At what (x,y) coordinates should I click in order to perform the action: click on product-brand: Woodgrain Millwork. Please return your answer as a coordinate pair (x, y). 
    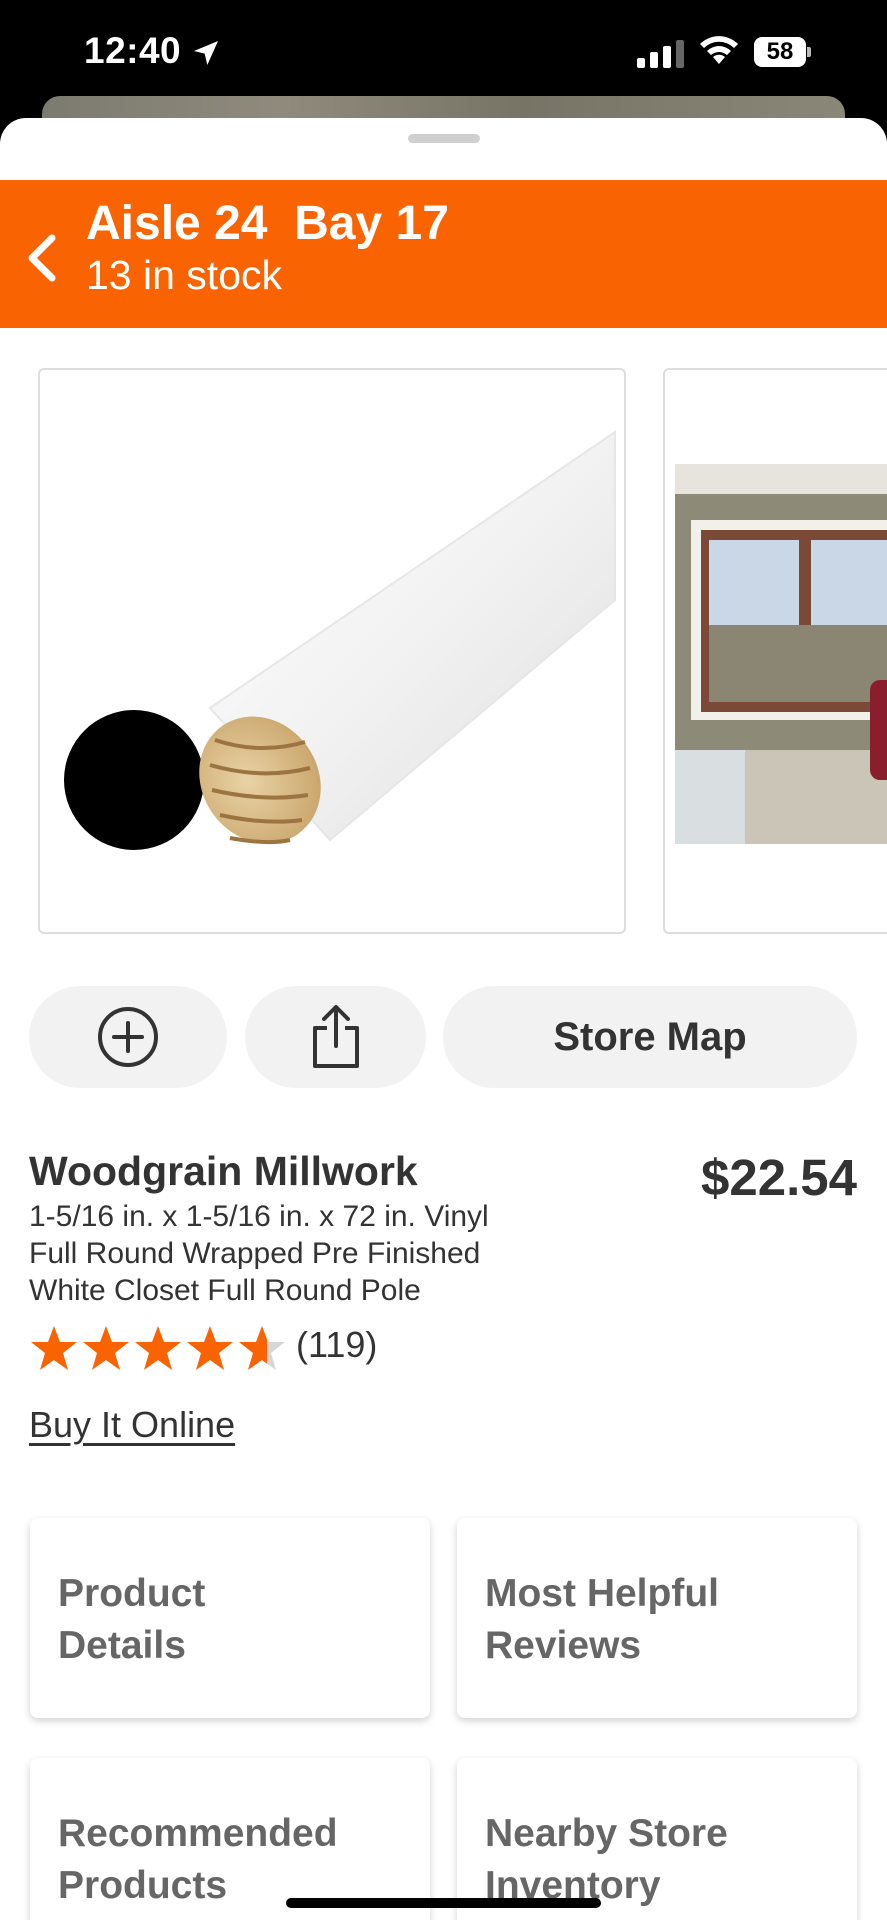
    Looking at the image, I should click on (223, 1171).